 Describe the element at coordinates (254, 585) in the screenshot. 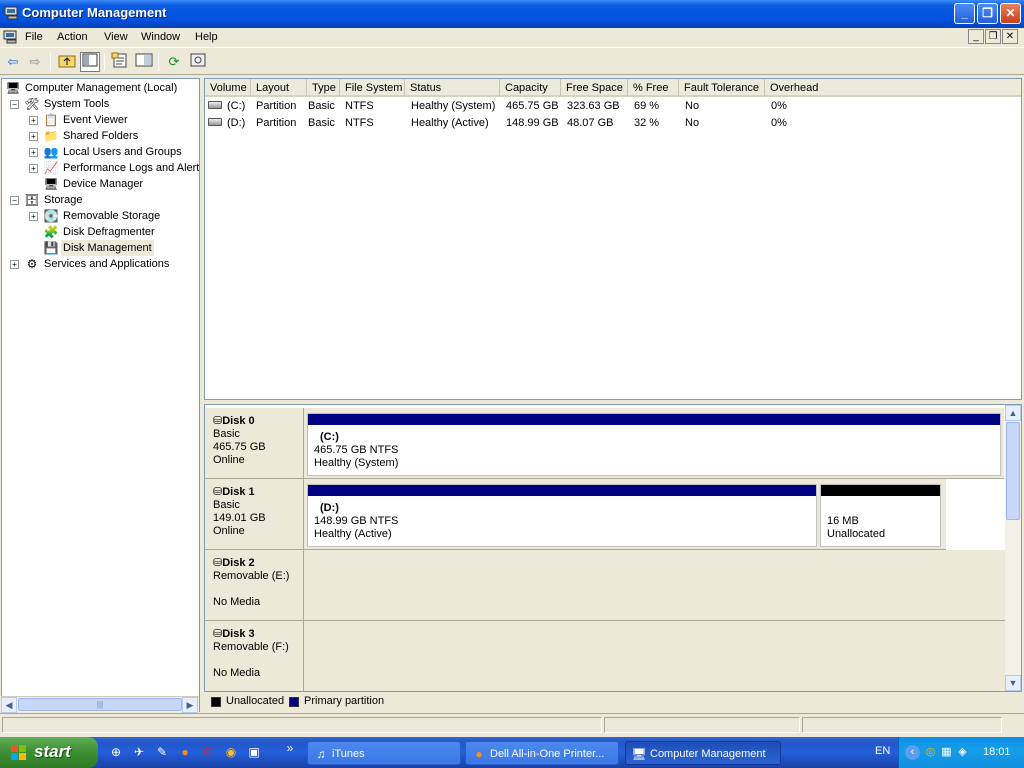

I see `disk-2-label: ⛁Disk 2 Removable (E:) No Media` at that location.